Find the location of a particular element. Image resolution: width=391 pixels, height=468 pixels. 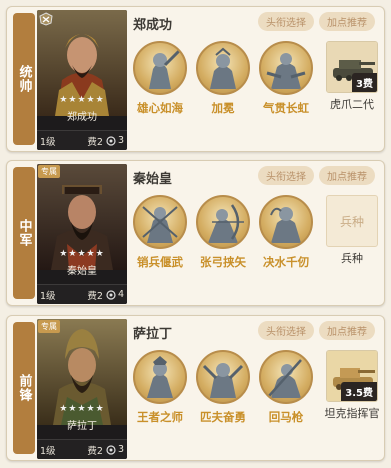

hero-name: 秦始皇 is located at coordinates (153, 179).